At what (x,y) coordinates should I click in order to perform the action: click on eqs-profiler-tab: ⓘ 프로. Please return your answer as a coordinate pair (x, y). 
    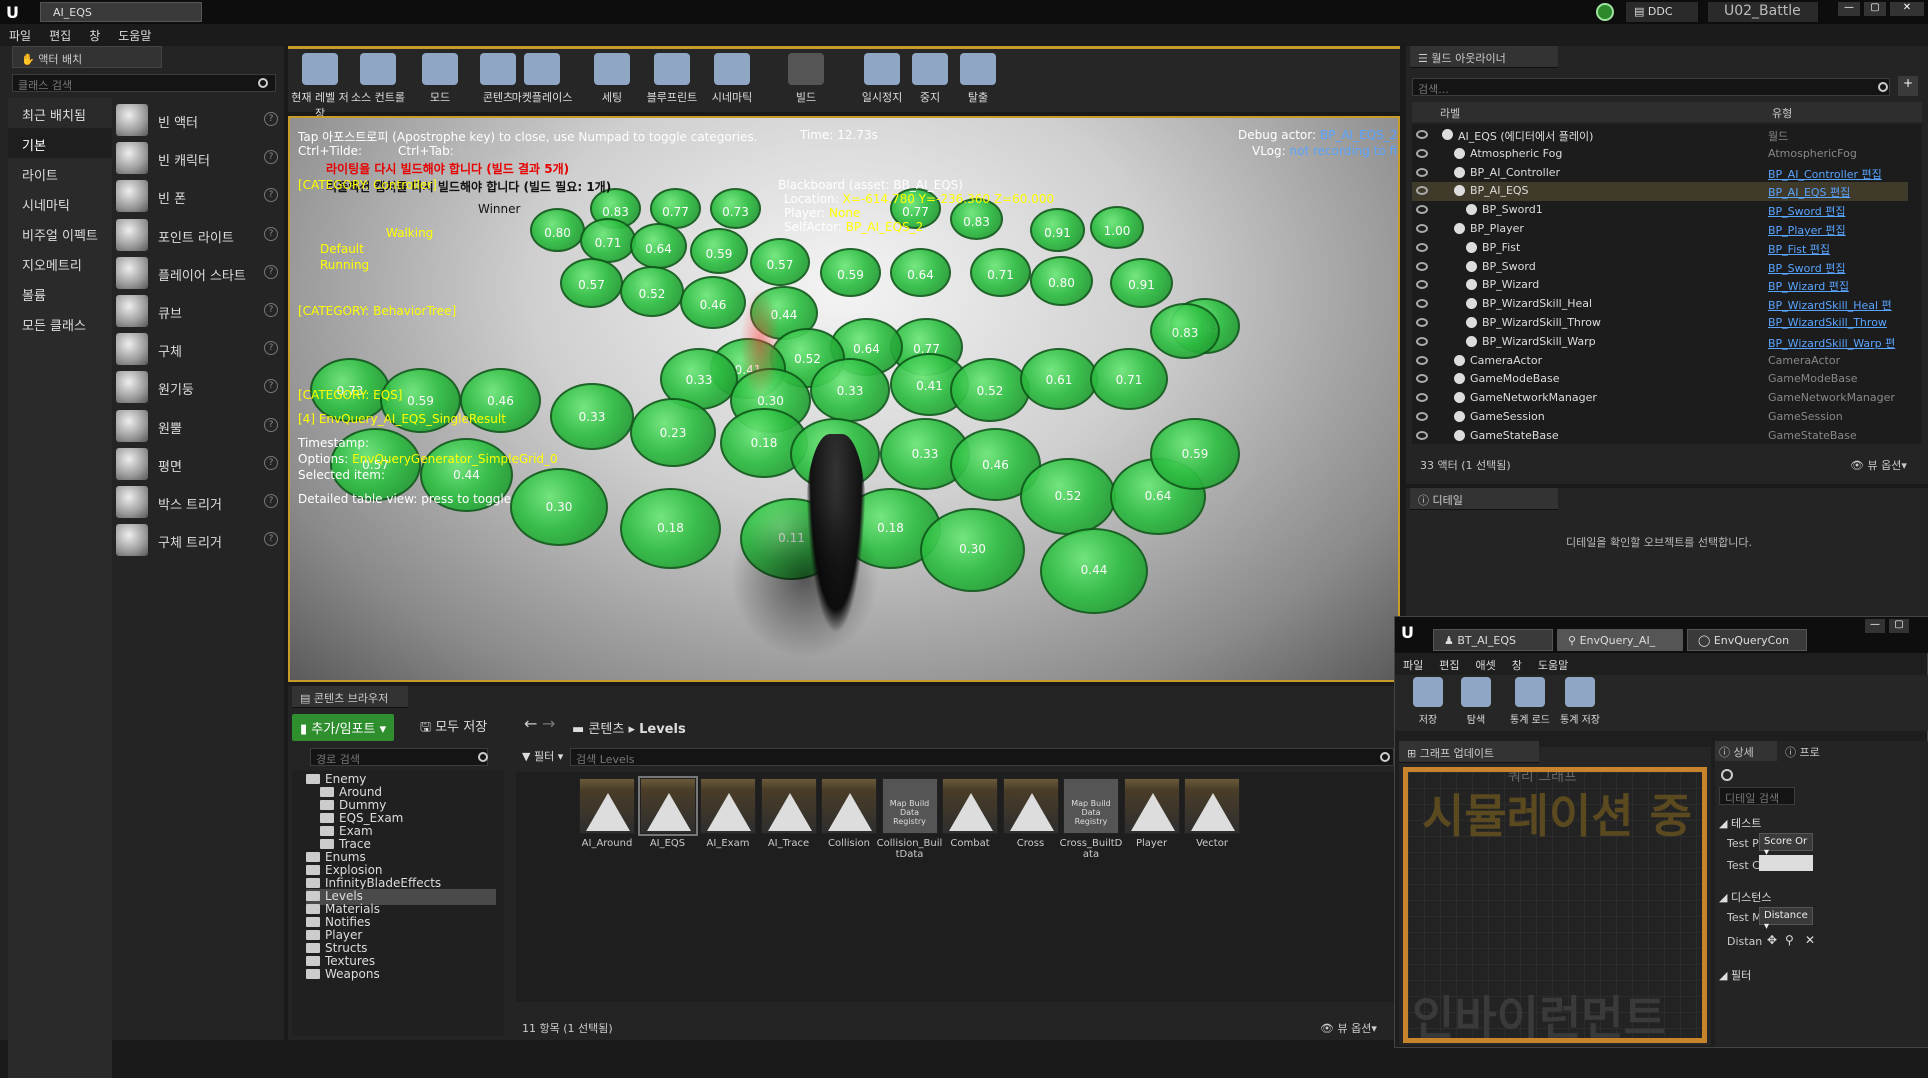
    Looking at the image, I should click on (1806, 751).